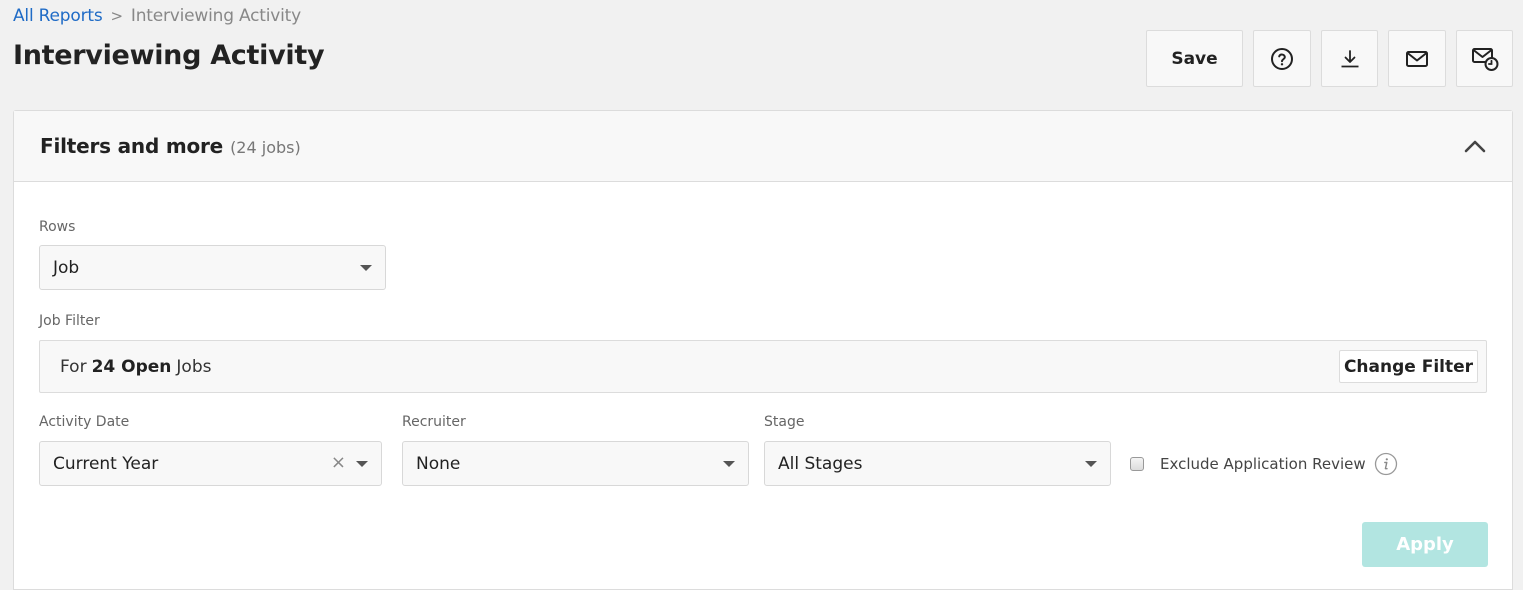 This screenshot has width=1523, height=590. What do you see at coordinates (438, 463) in the screenshot?
I see `recruiter-value: None` at bounding box center [438, 463].